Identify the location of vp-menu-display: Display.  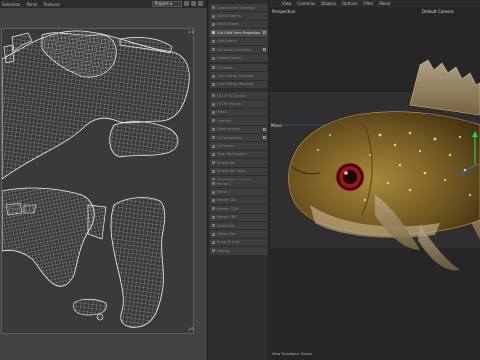
(328, 3).